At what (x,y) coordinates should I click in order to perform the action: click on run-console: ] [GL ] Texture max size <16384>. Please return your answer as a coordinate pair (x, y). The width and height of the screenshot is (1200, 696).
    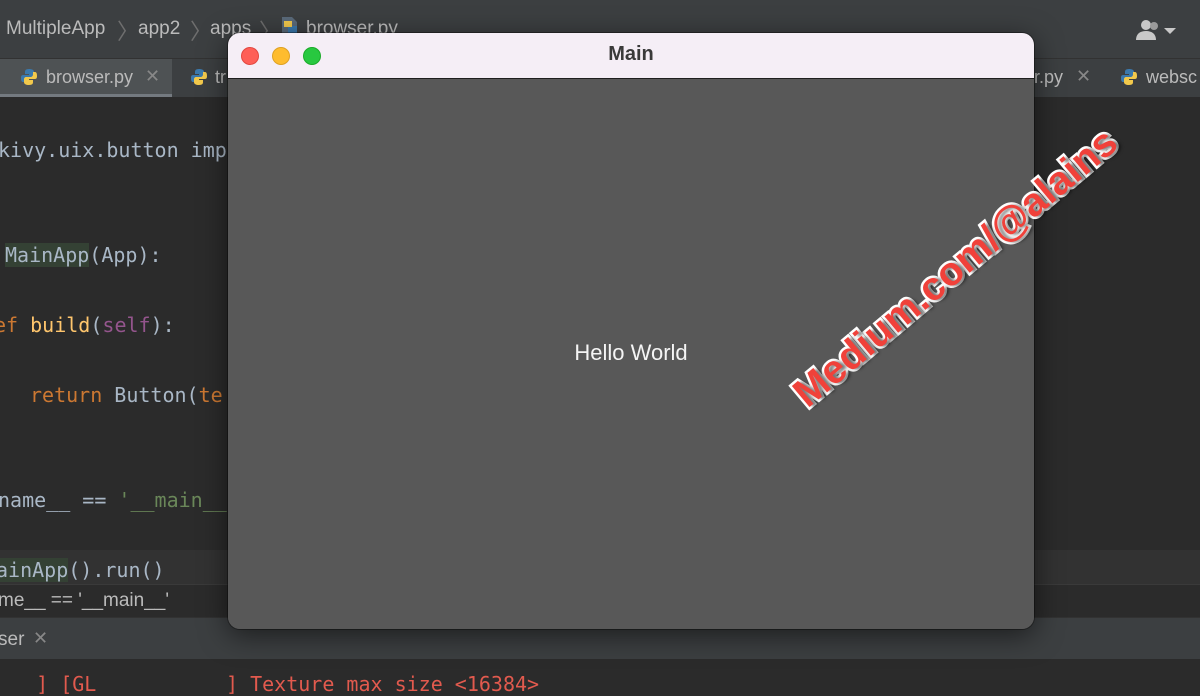
    Looking at the image, I should click on (600, 677).